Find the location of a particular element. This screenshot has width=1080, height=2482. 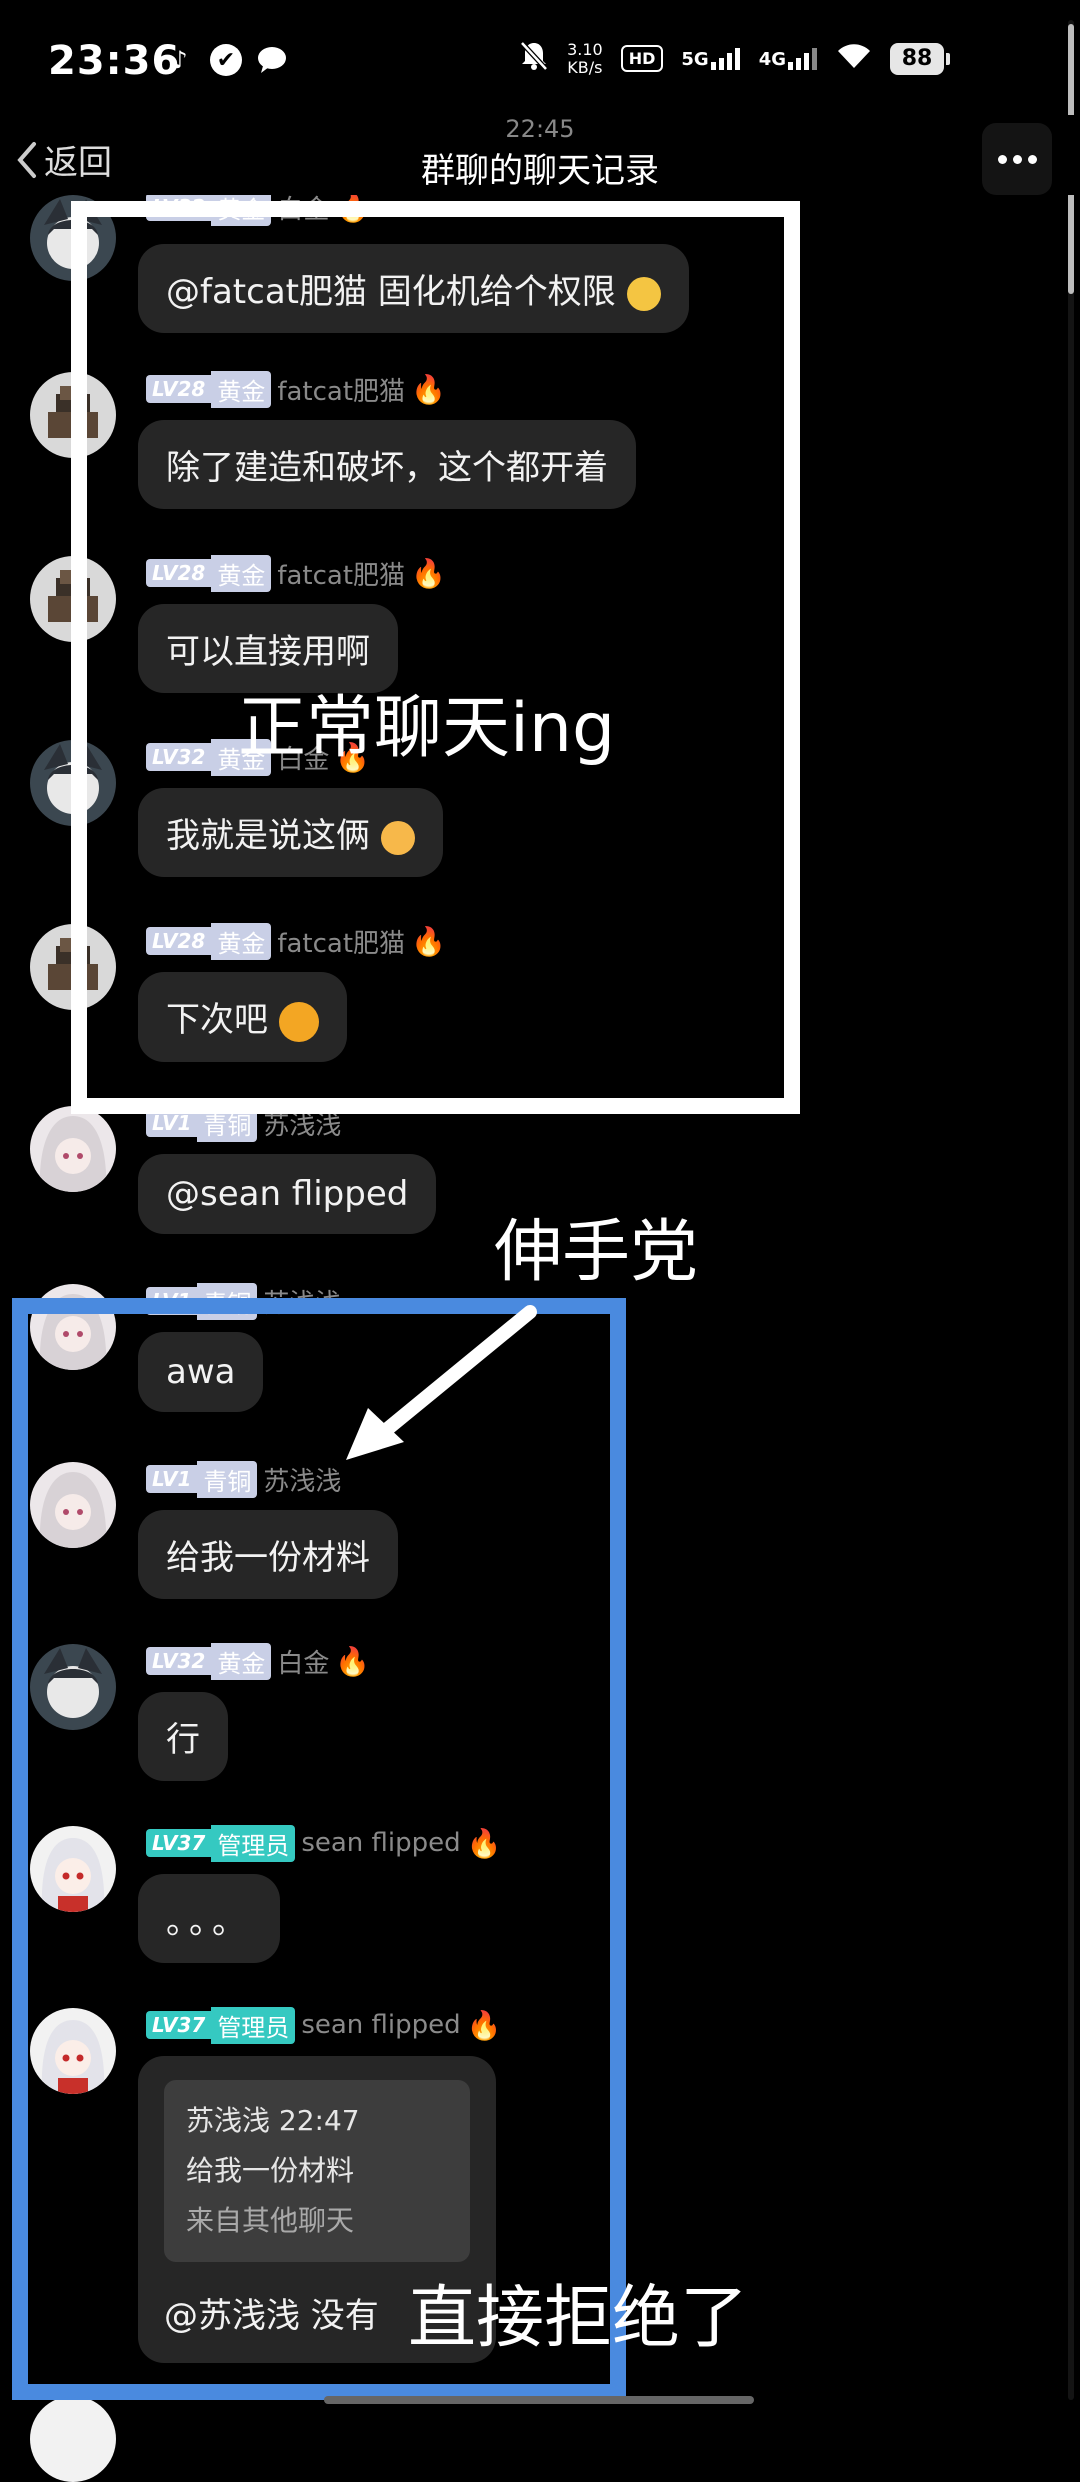

arrow-icon is located at coordinates (441, 1382).